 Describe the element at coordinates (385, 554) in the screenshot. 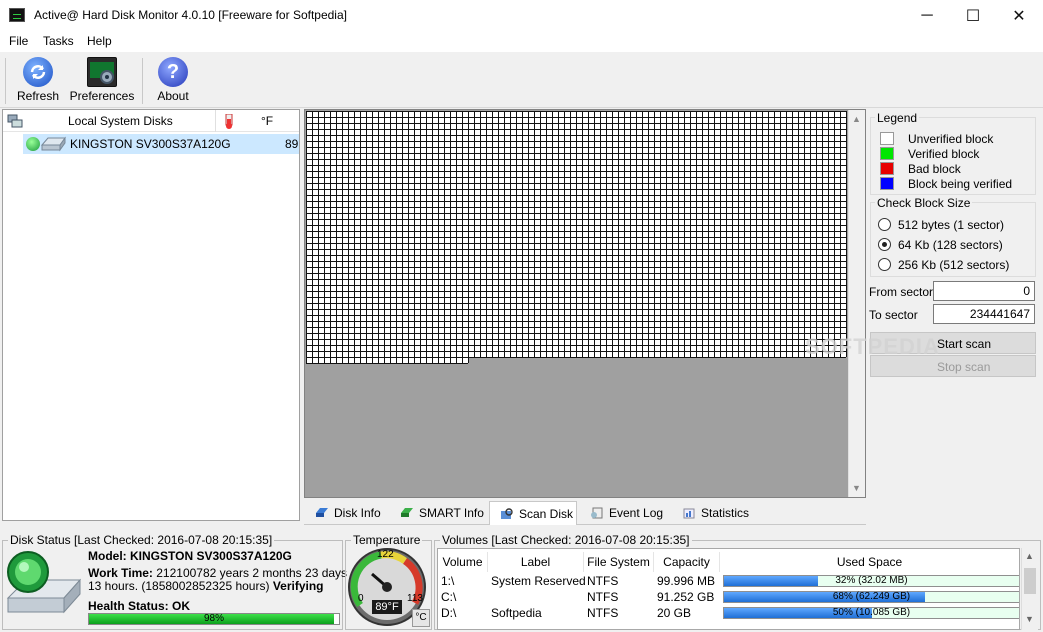

I see `gauge-top-label: 122` at that location.